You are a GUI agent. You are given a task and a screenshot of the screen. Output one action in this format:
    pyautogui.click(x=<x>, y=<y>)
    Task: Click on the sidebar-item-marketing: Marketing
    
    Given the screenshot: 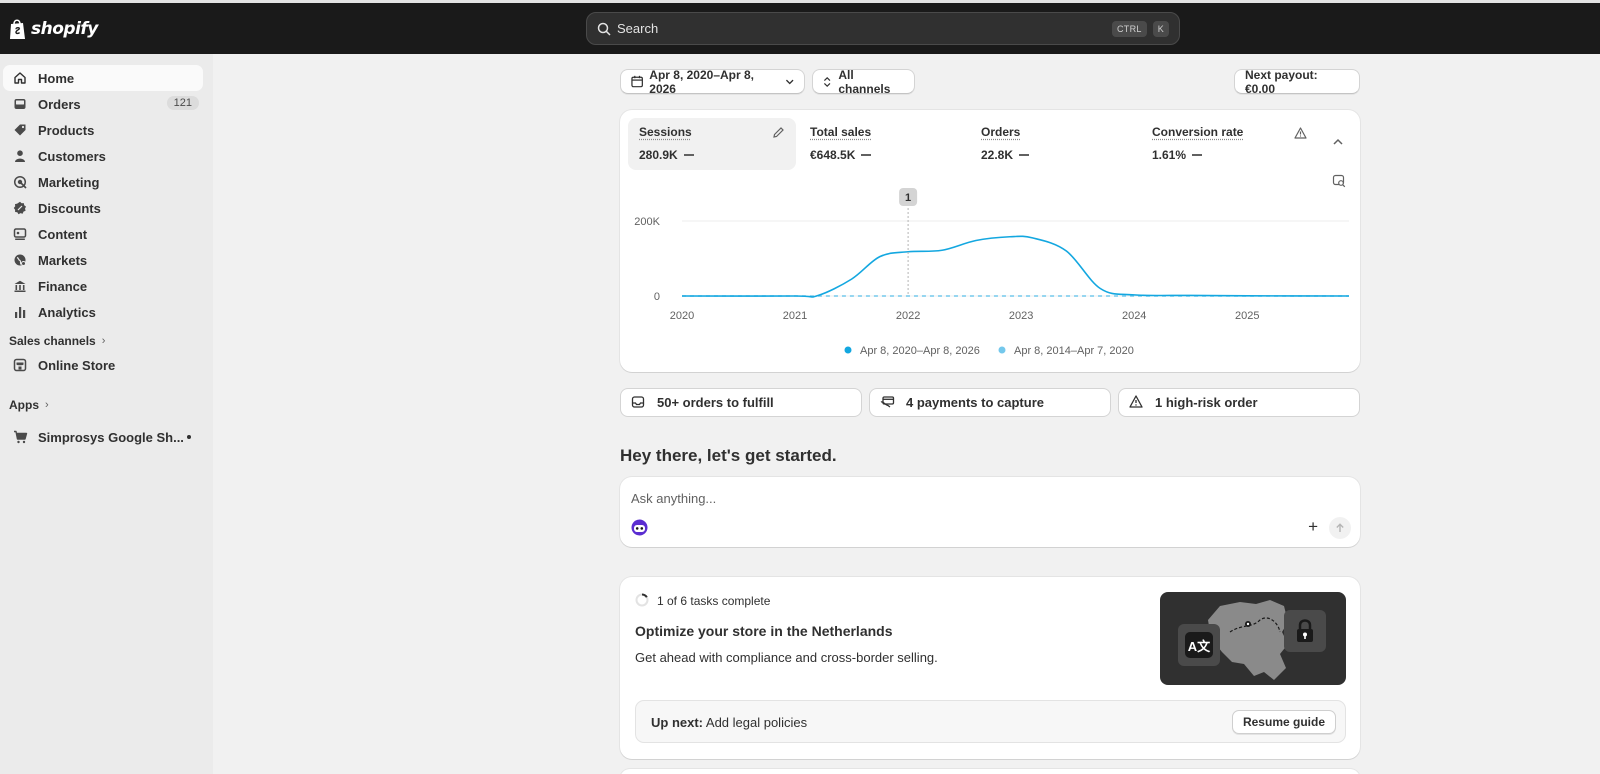 What is the action you would take?
    pyautogui.click(x=103, y=182)
    